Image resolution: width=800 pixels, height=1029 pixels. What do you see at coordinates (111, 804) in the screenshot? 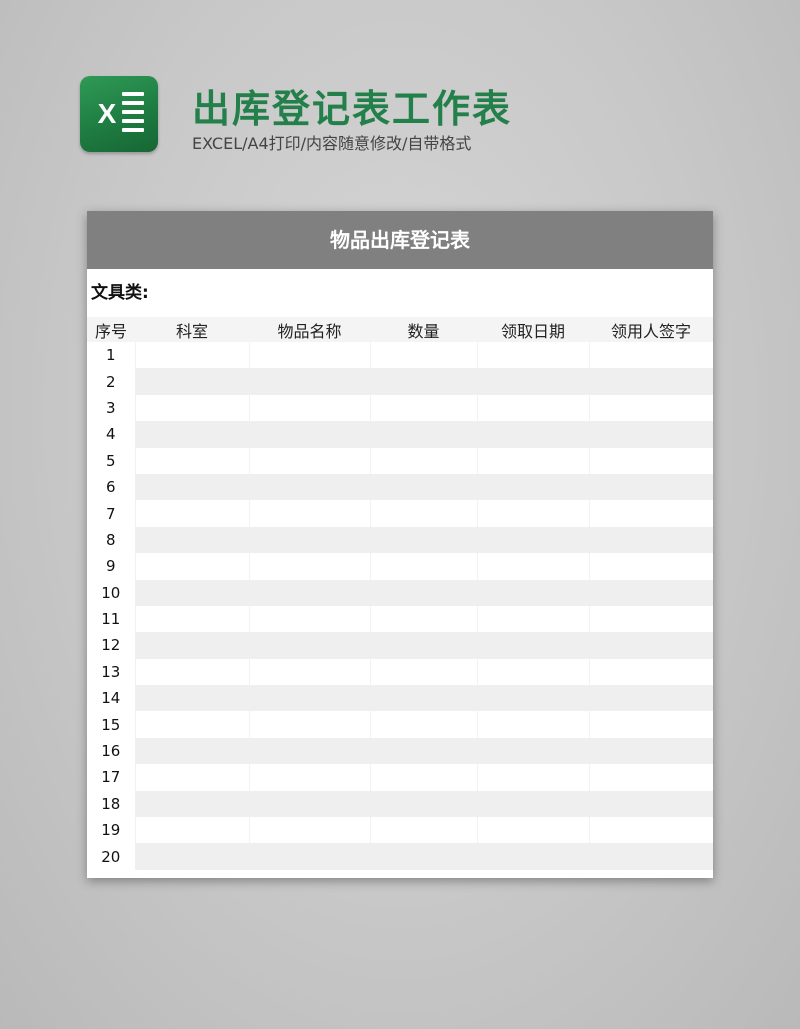
I see `index-cell: 18` at bounding box center [111, 804].